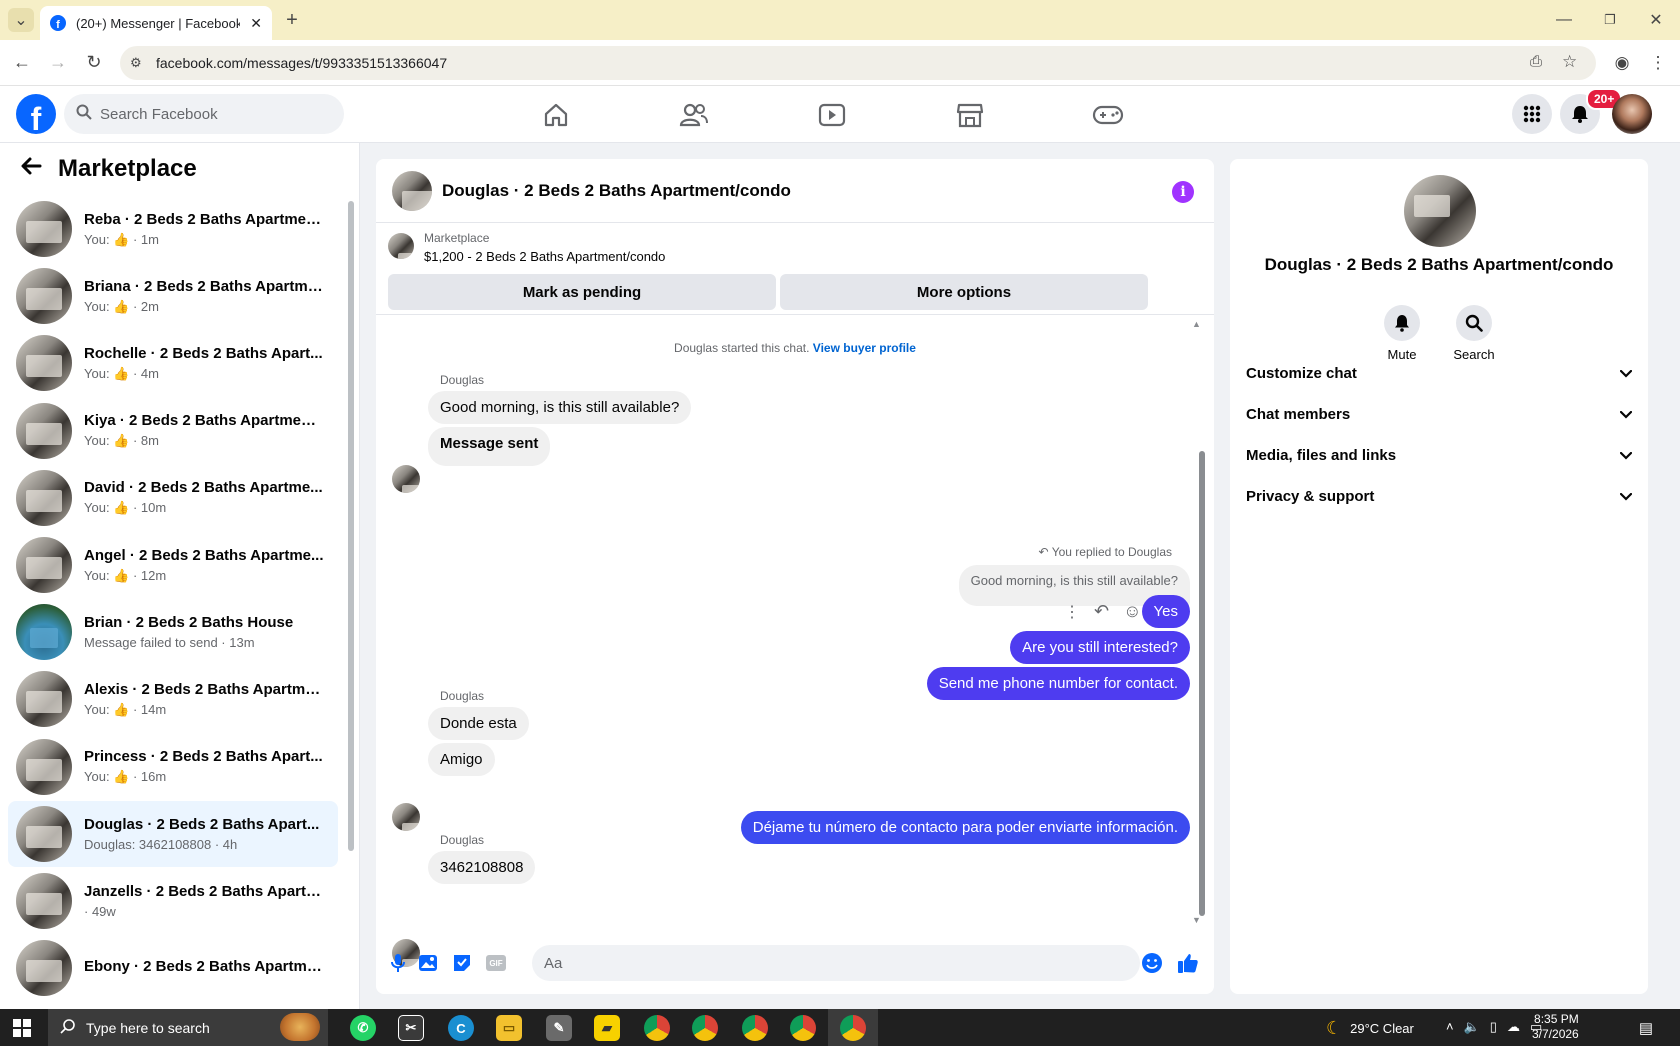 The image size is (1680, 1046). What do you see at coordinates (489, 446) in the screenshot?
I see `incoming-message: Message sent` at bounding box center [489, 446].